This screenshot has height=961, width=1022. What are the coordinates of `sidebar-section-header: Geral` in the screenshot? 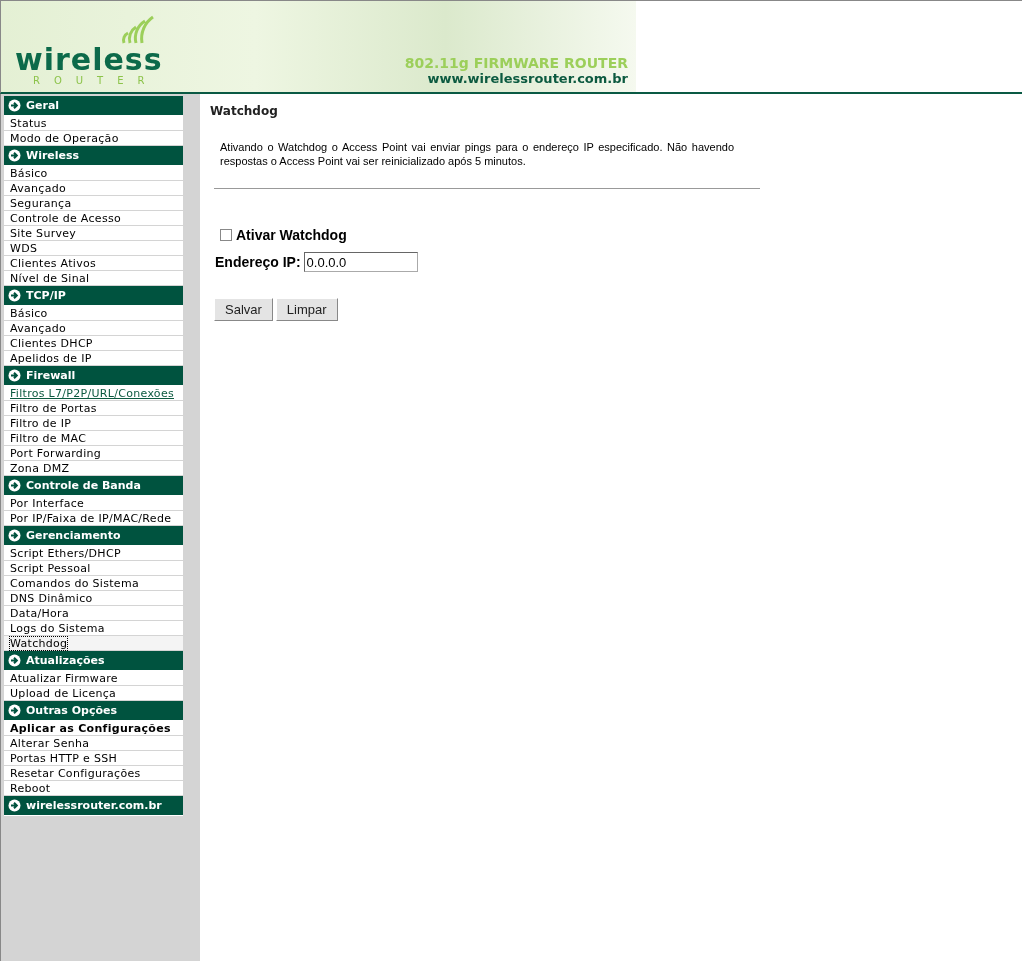 It's located at (93, 106).